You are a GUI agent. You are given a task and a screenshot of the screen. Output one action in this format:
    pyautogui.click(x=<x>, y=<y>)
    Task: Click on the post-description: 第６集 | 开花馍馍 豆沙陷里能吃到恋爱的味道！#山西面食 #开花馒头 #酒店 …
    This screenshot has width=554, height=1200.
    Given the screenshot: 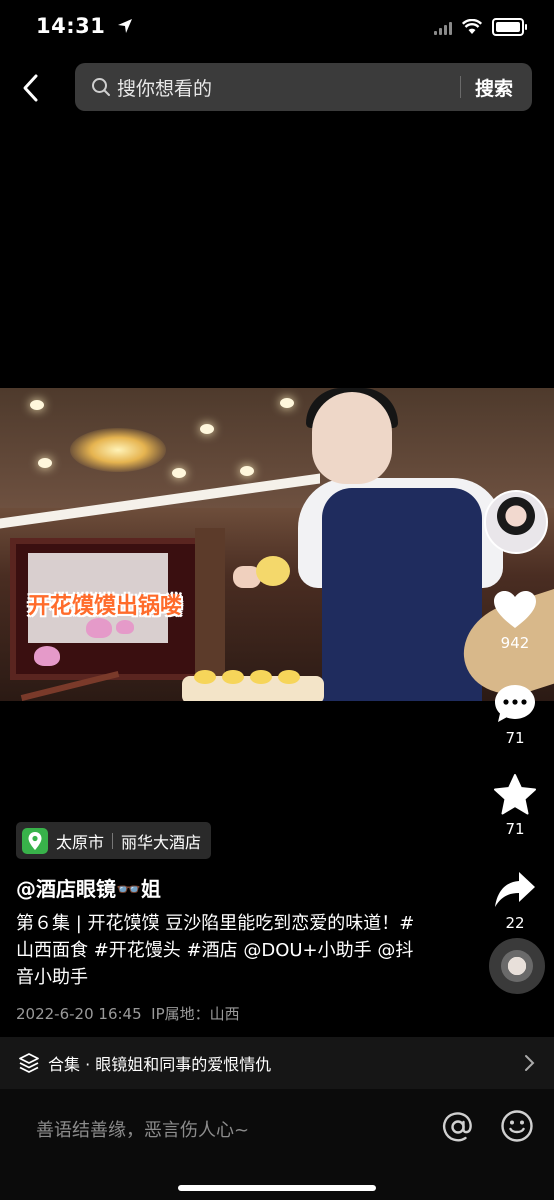 What is the action you would take?
    pyautogui.click(x=215, y=950)
    